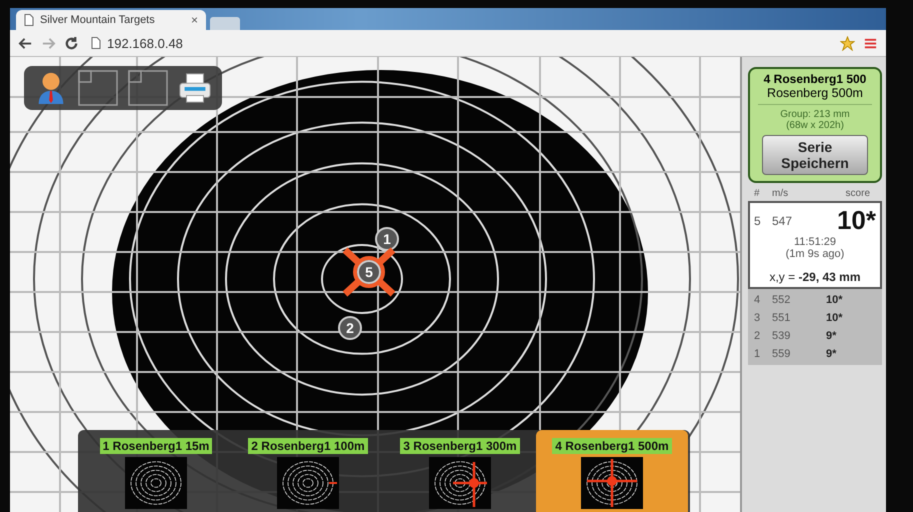 This screenshot has width=913, height=512. What do you see at coordinates (194, 20) in the screenshot?
I see `close-icon: ×` at bounding box center [194, 20].